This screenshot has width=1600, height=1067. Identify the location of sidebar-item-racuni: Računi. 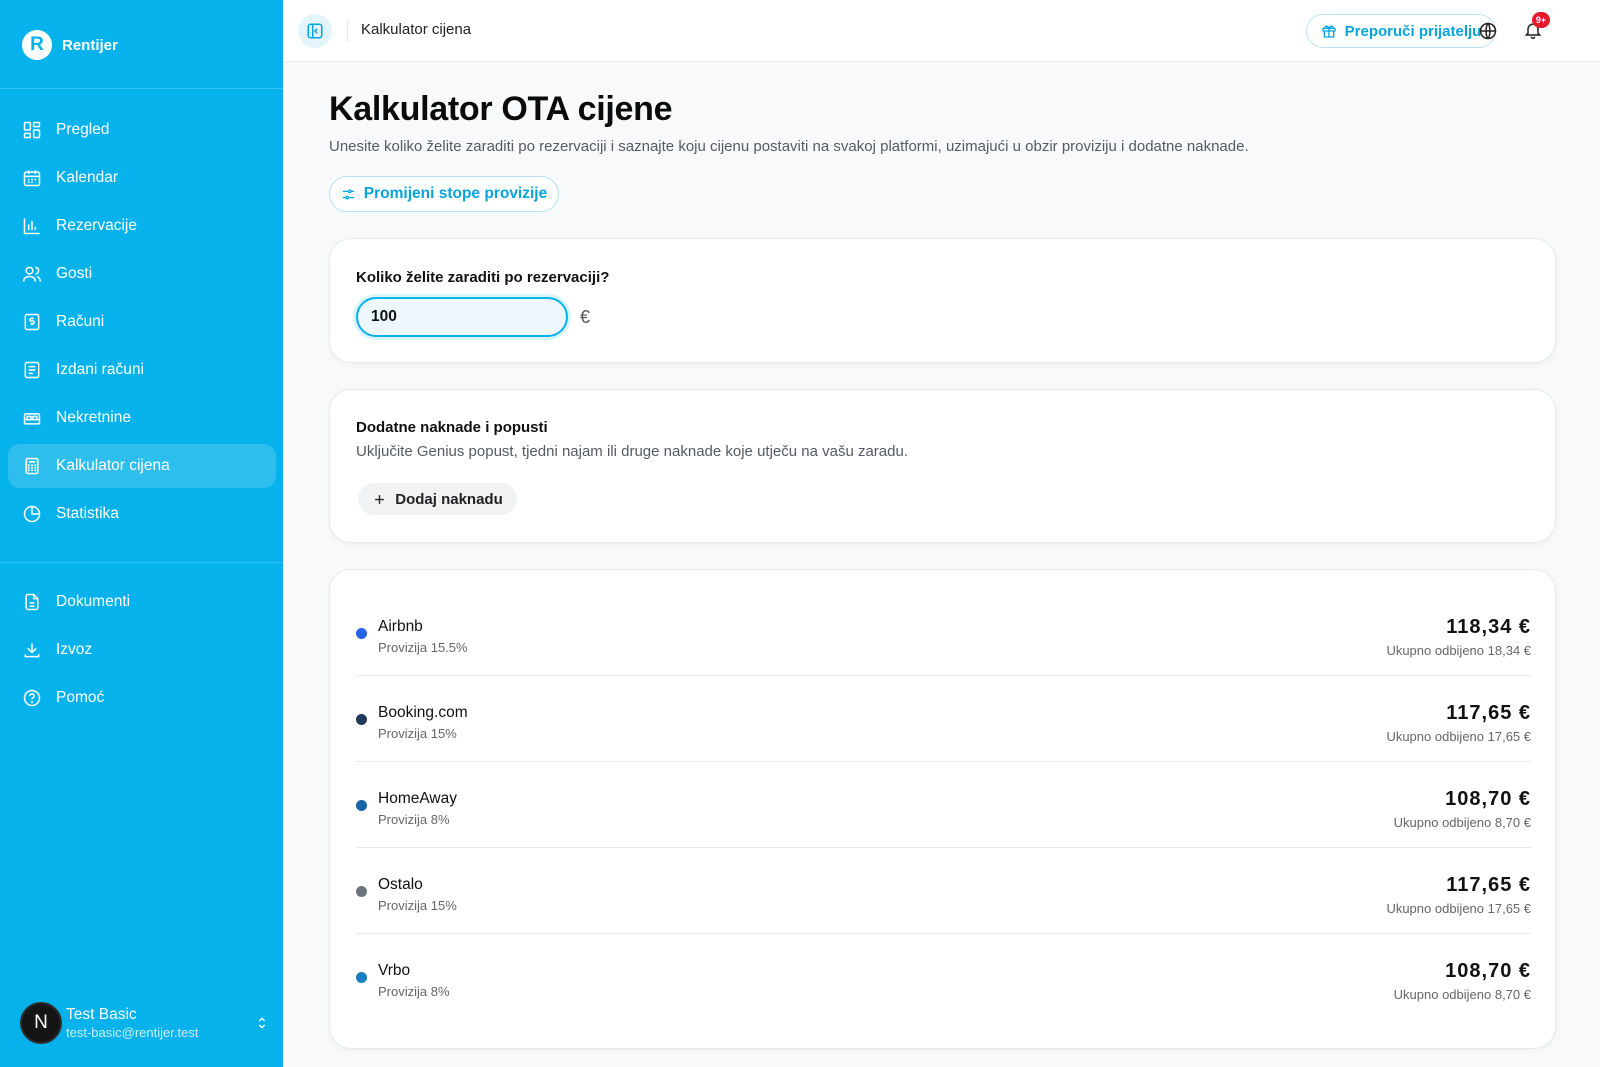
(142, 322).